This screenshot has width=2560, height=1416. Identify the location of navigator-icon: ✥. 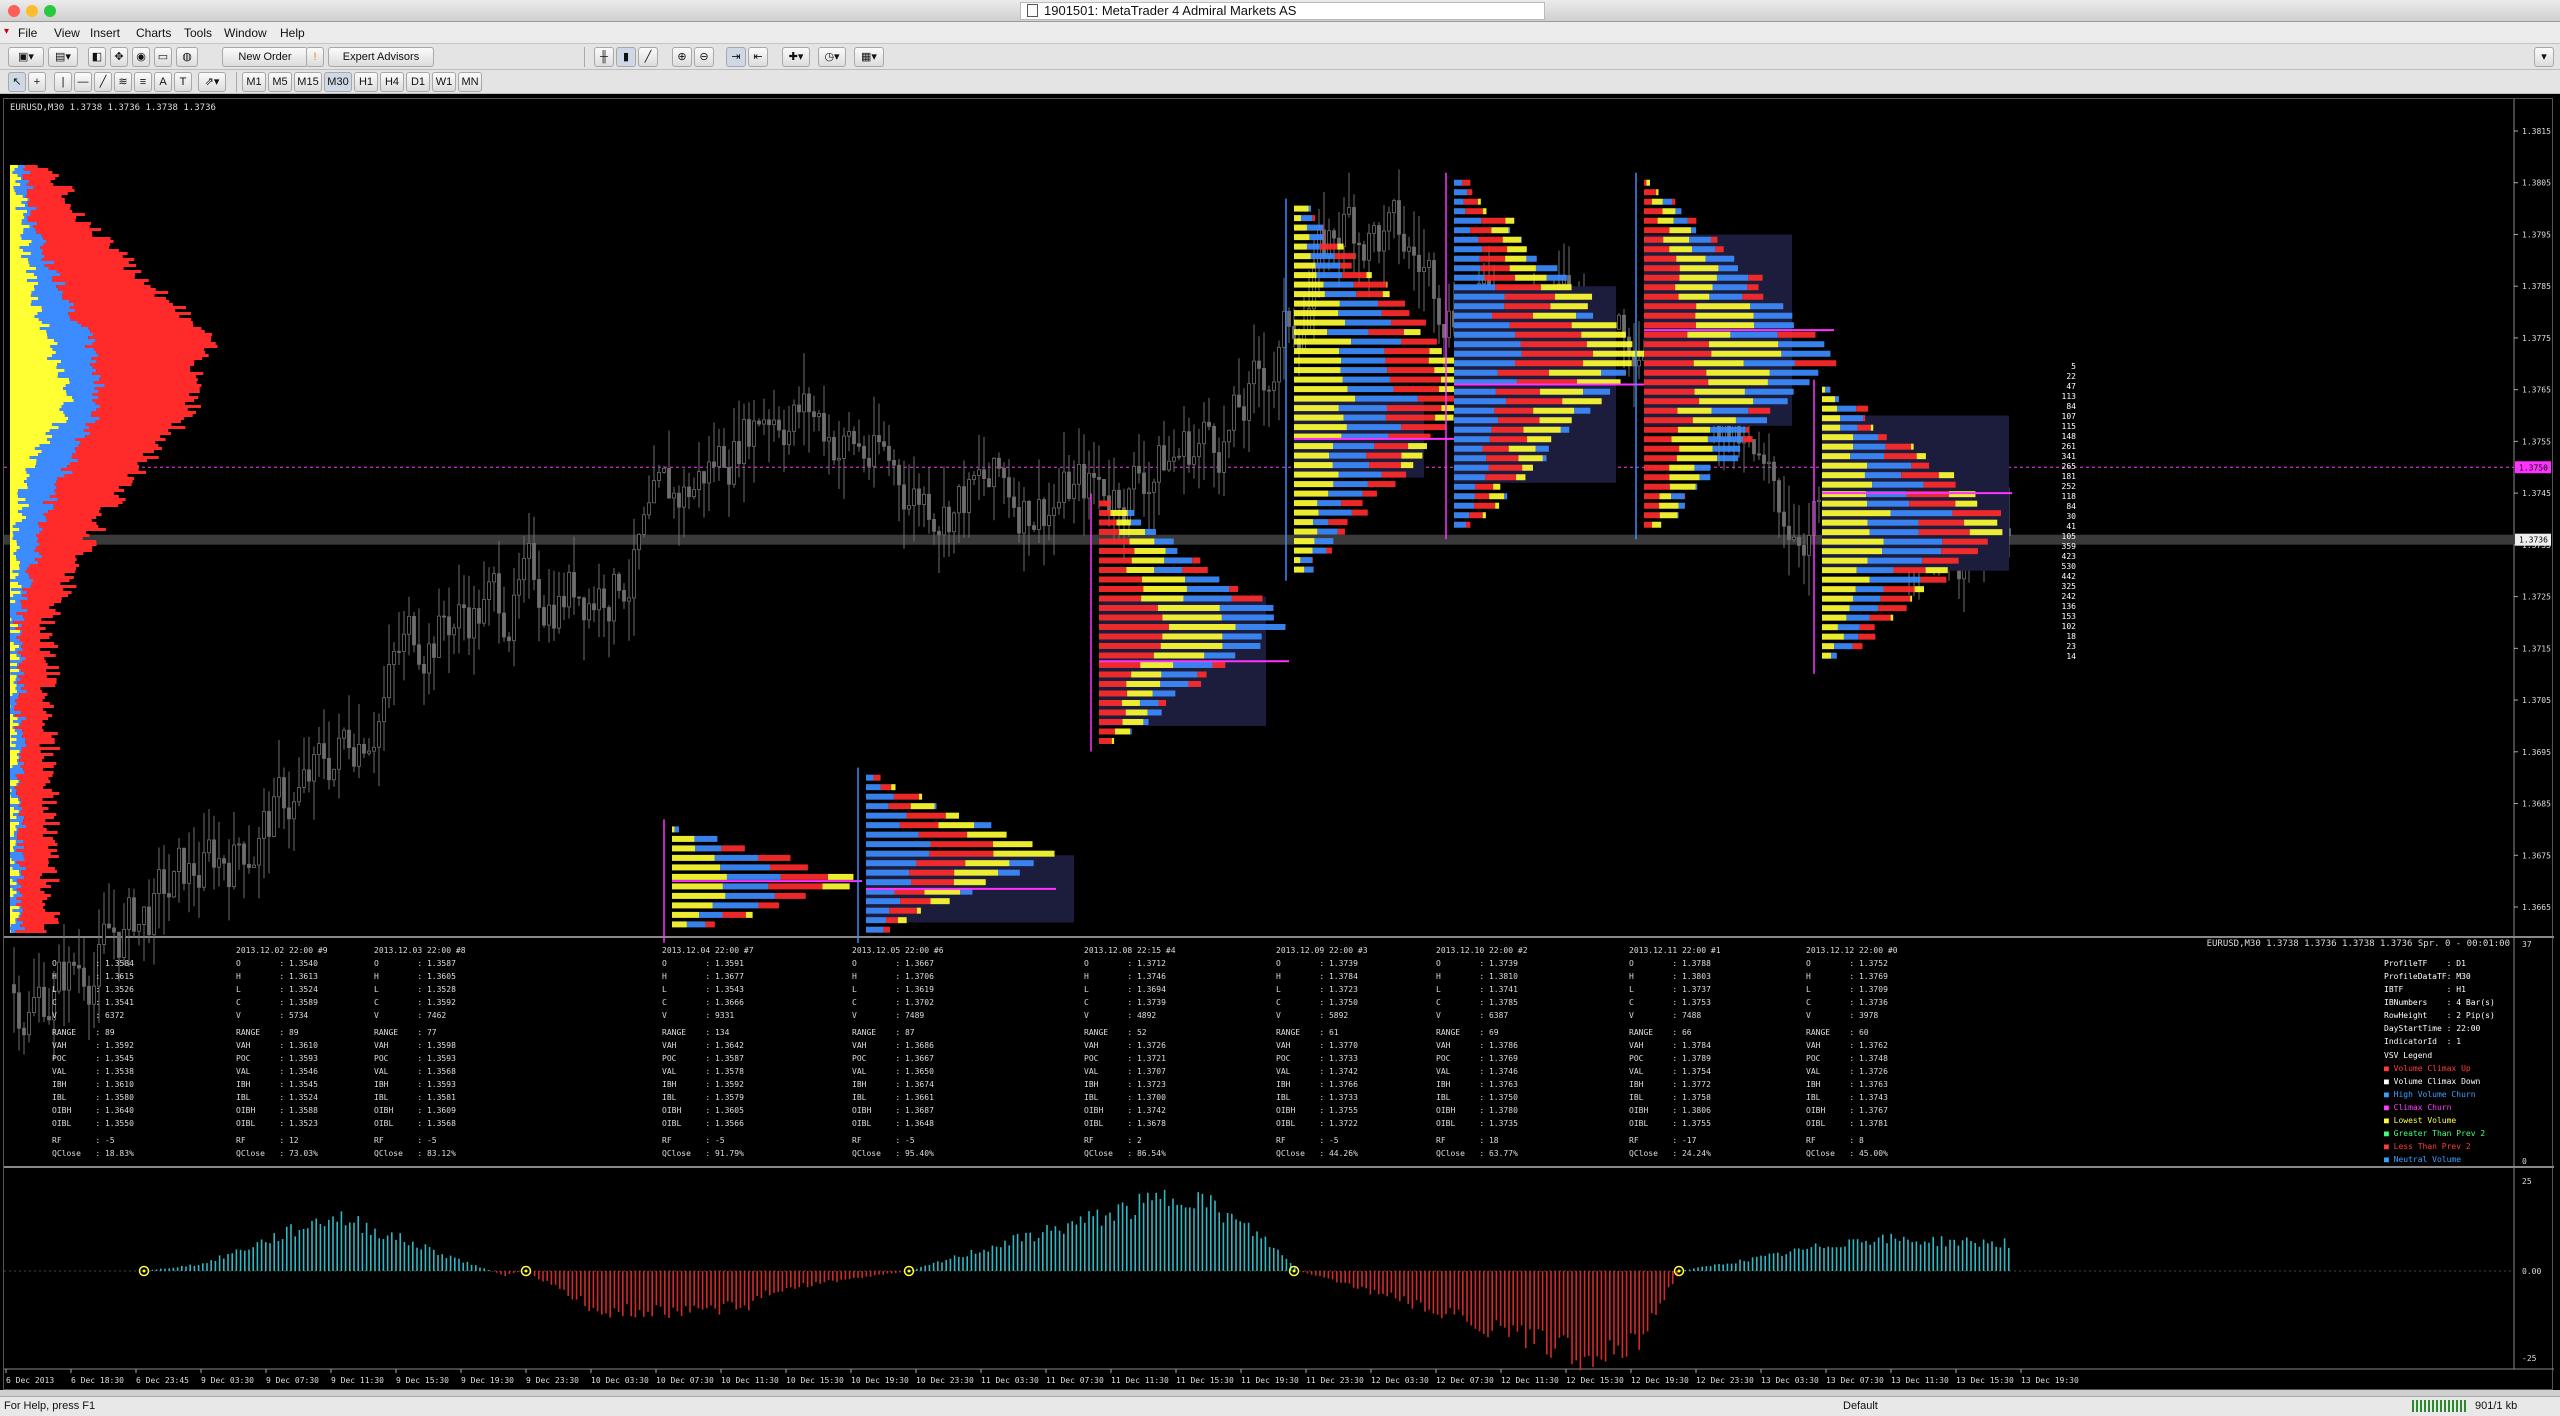
(119, 57).